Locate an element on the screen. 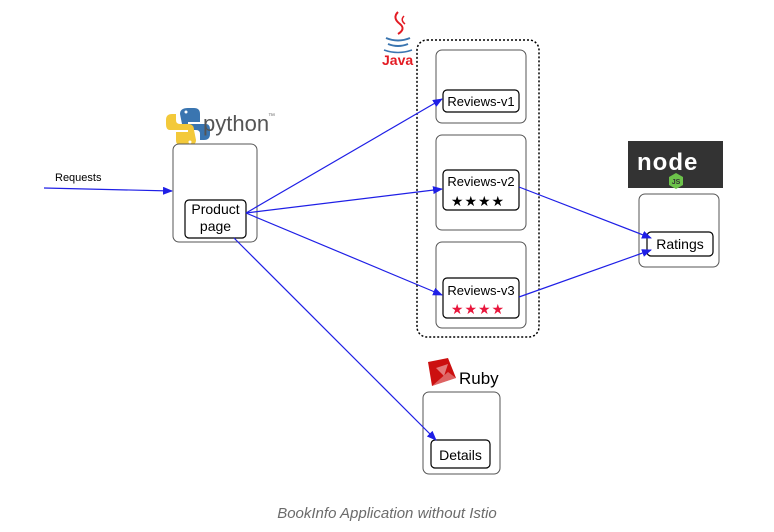  node-logo-icon: node JS is located at coordinates (675, 165).